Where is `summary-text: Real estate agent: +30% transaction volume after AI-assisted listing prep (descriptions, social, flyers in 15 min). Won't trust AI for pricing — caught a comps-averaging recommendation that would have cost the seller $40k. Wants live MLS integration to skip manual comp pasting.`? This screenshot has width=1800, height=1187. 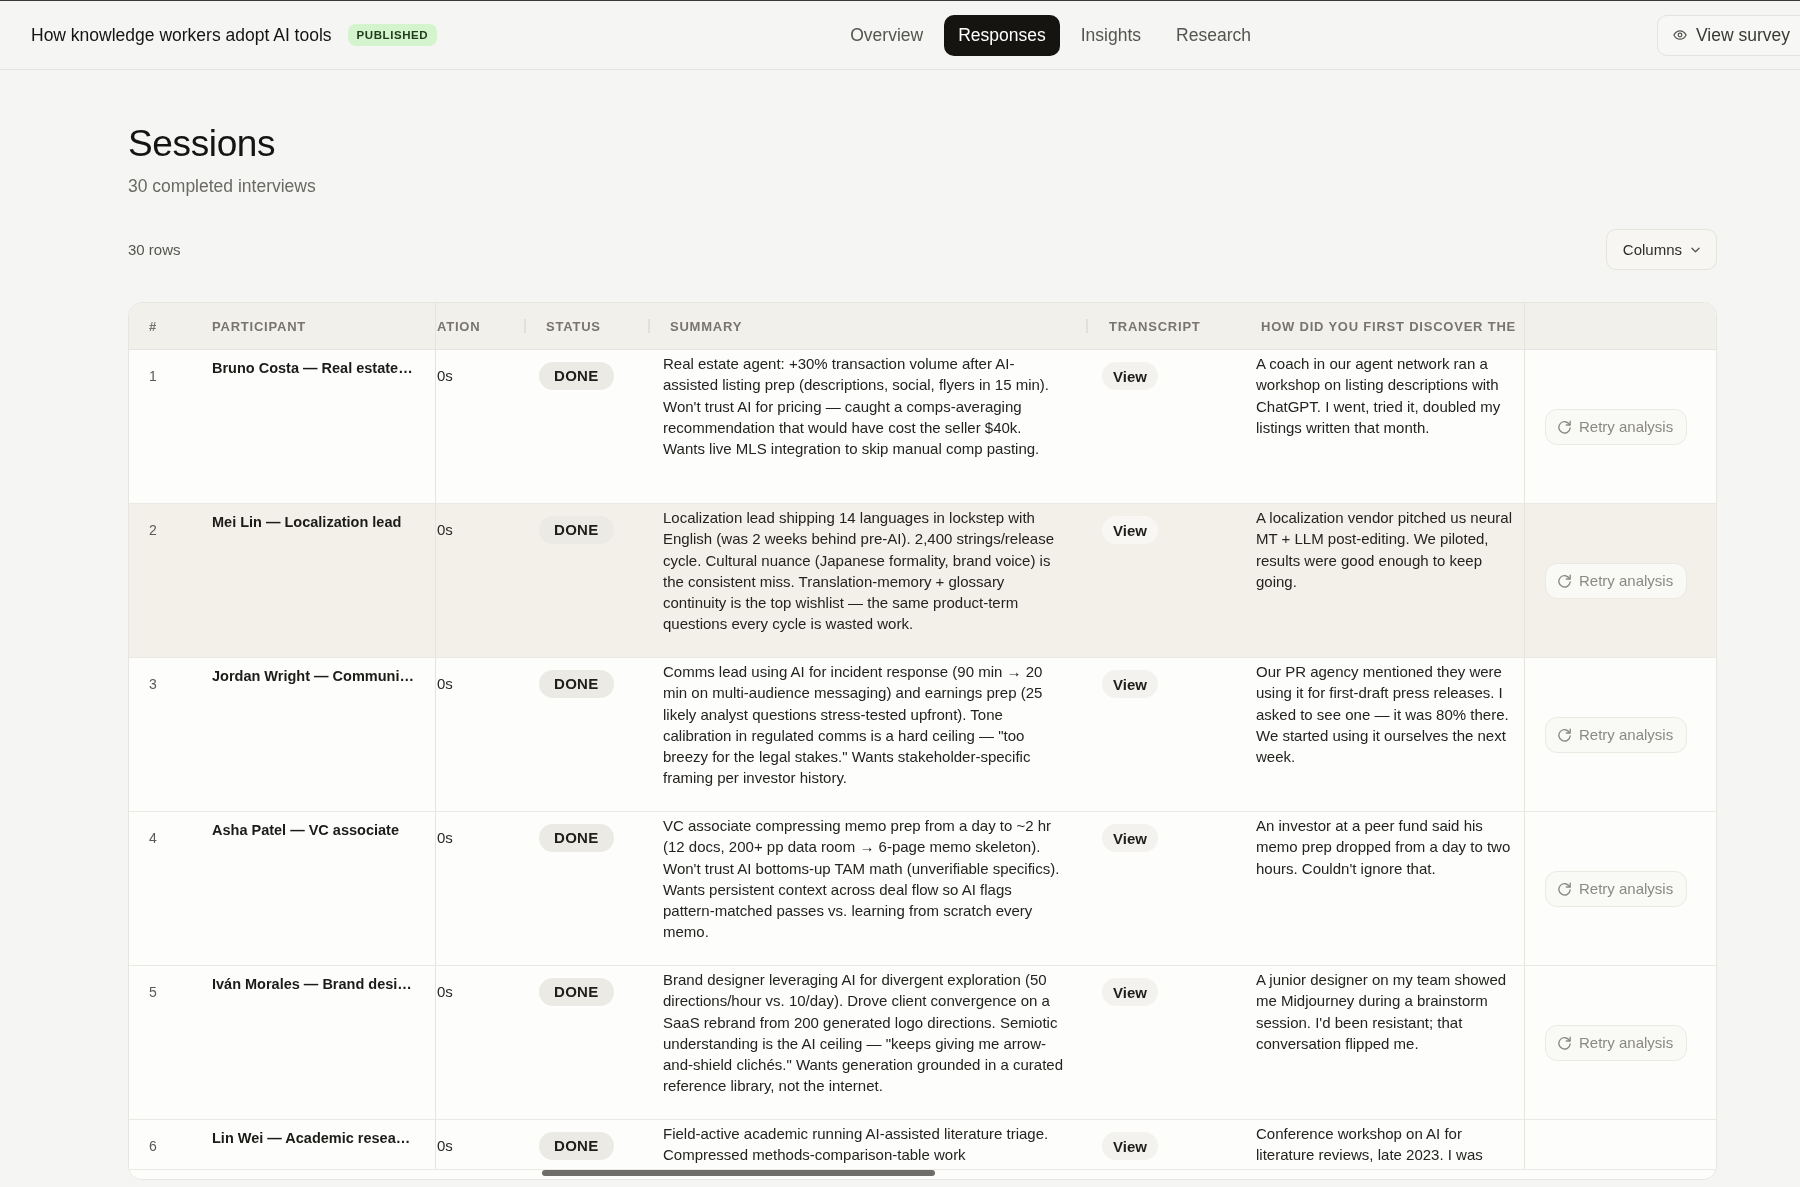 summary-text: Real estate agent: +30% transaction volume after AI-assisted listing prep (descriptions, social, flyers in 15 min). Won't trust AI for pricing — caught a comps-averaging recommendation that would have cost the seller $40k. Wants live MLS integration to skip manual comp pasting. is located at coordinates (856, 407).